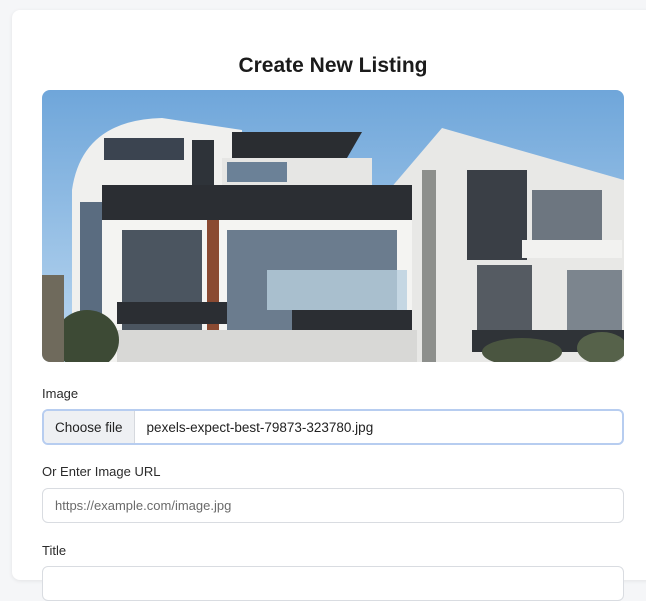 This screenshot has height=601, width=646. What do you see at coordinates (260, 427) in the screenshot?
I see `selected-file-name: pexels-expect-best-79873-323780.jpg` at bounding box center [260, 427].